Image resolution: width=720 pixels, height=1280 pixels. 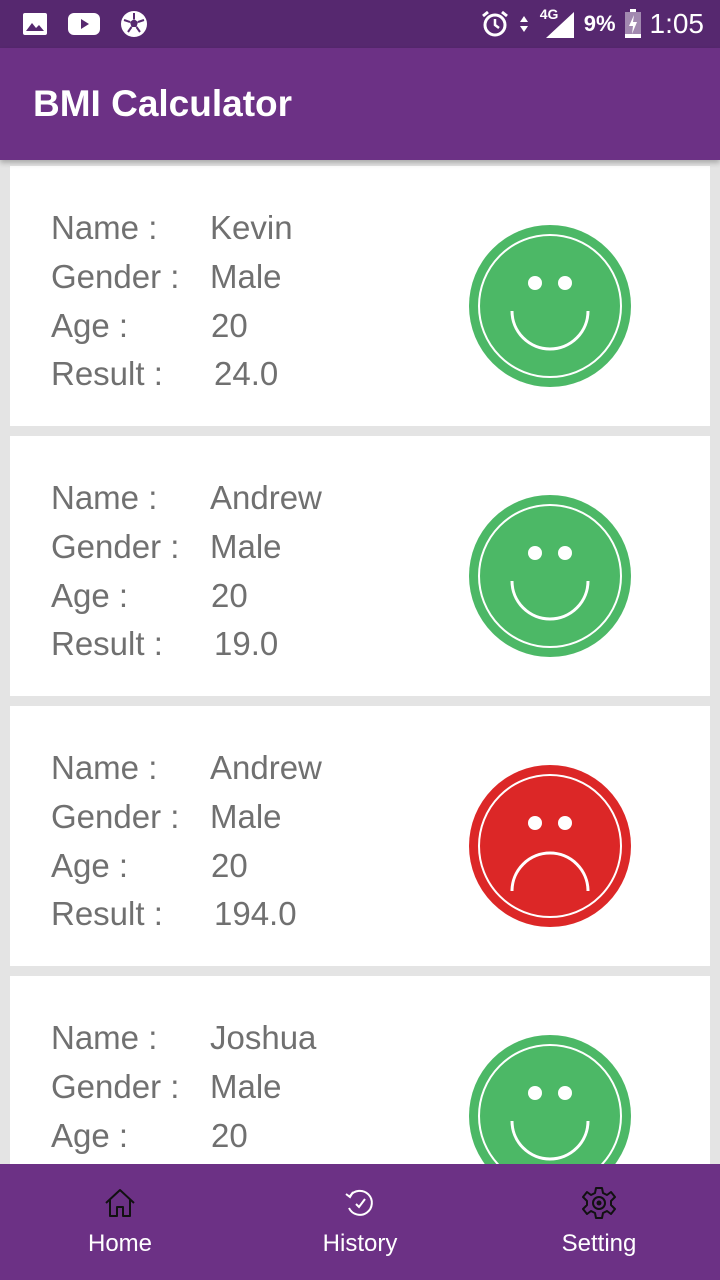 What do you see at coordinates (134, 24) in the screenshot?
I see `soccer-ball-icon` at bounding box center [134, 24].